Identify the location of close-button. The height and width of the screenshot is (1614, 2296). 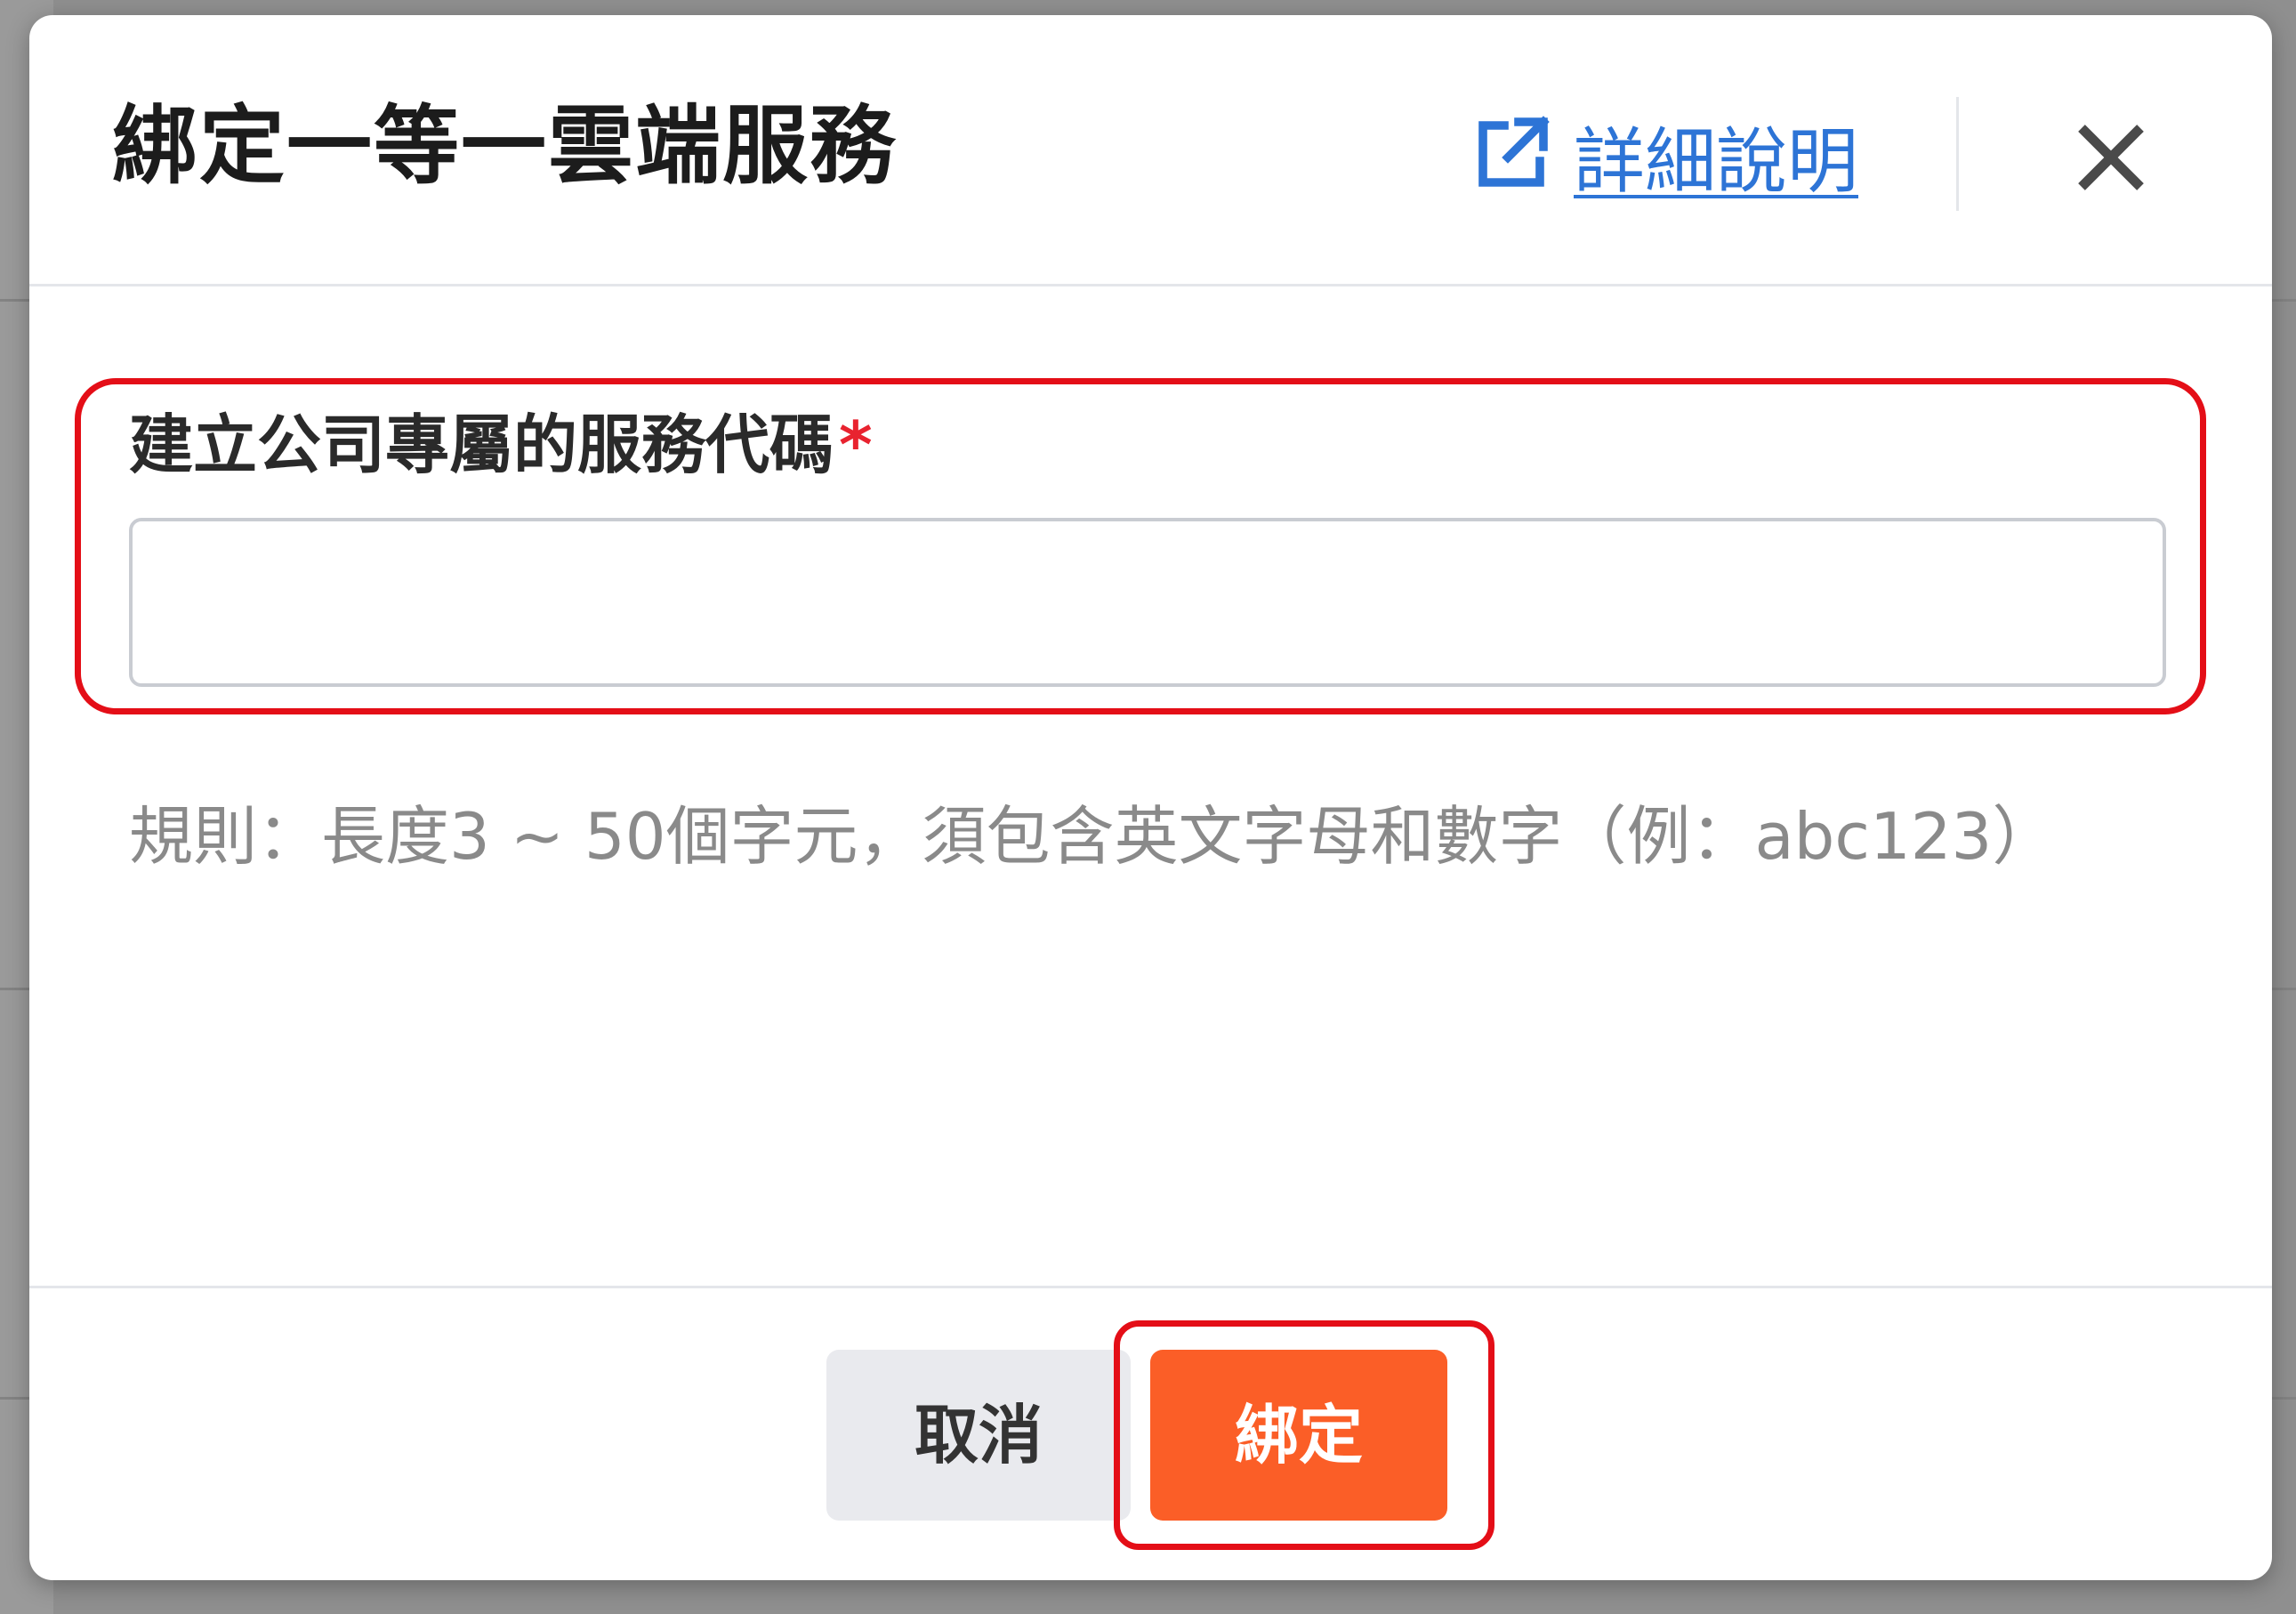
(2110, 157).